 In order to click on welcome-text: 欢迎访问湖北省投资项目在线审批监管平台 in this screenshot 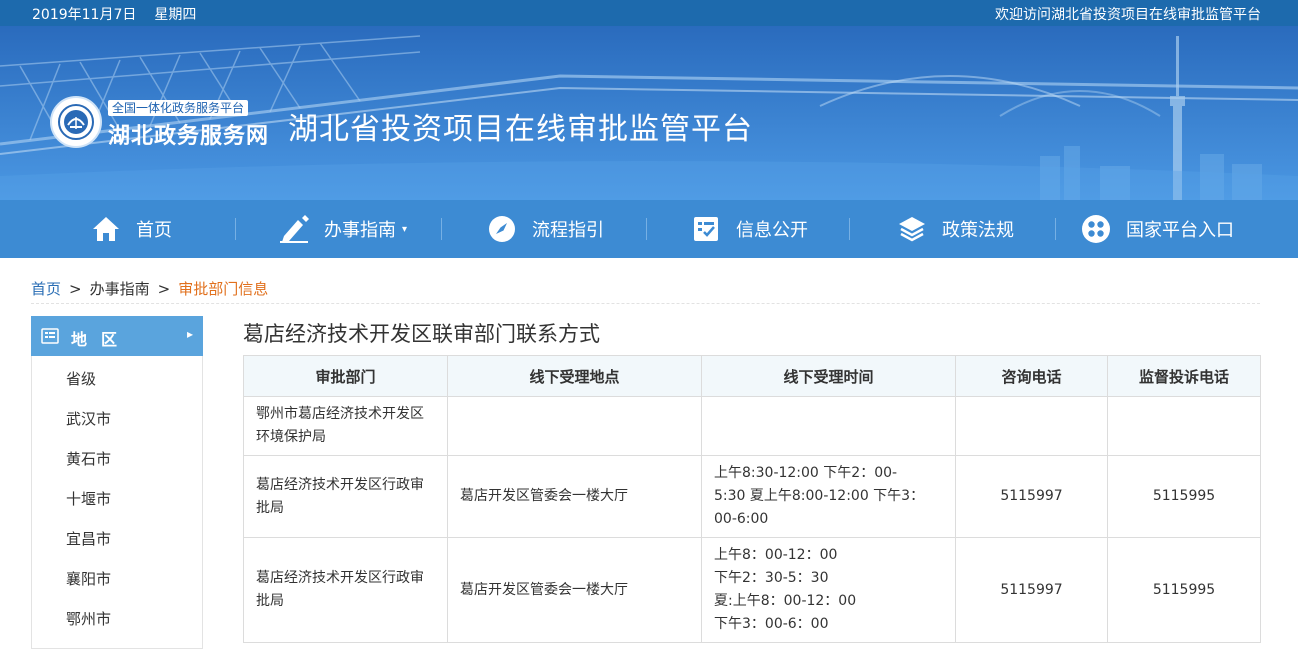, I will do `click(1128, 15)`.